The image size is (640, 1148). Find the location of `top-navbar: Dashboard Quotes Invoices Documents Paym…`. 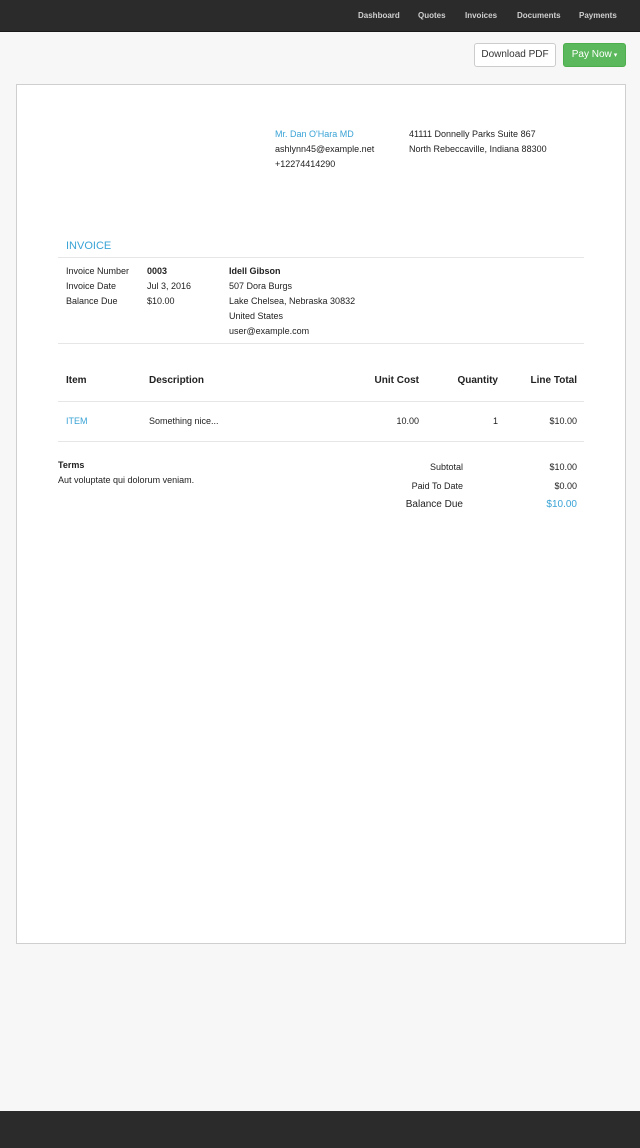

top-navbar: Dashboard Quotes Invoices Documents Paym… is located at coordinates (320, 16).